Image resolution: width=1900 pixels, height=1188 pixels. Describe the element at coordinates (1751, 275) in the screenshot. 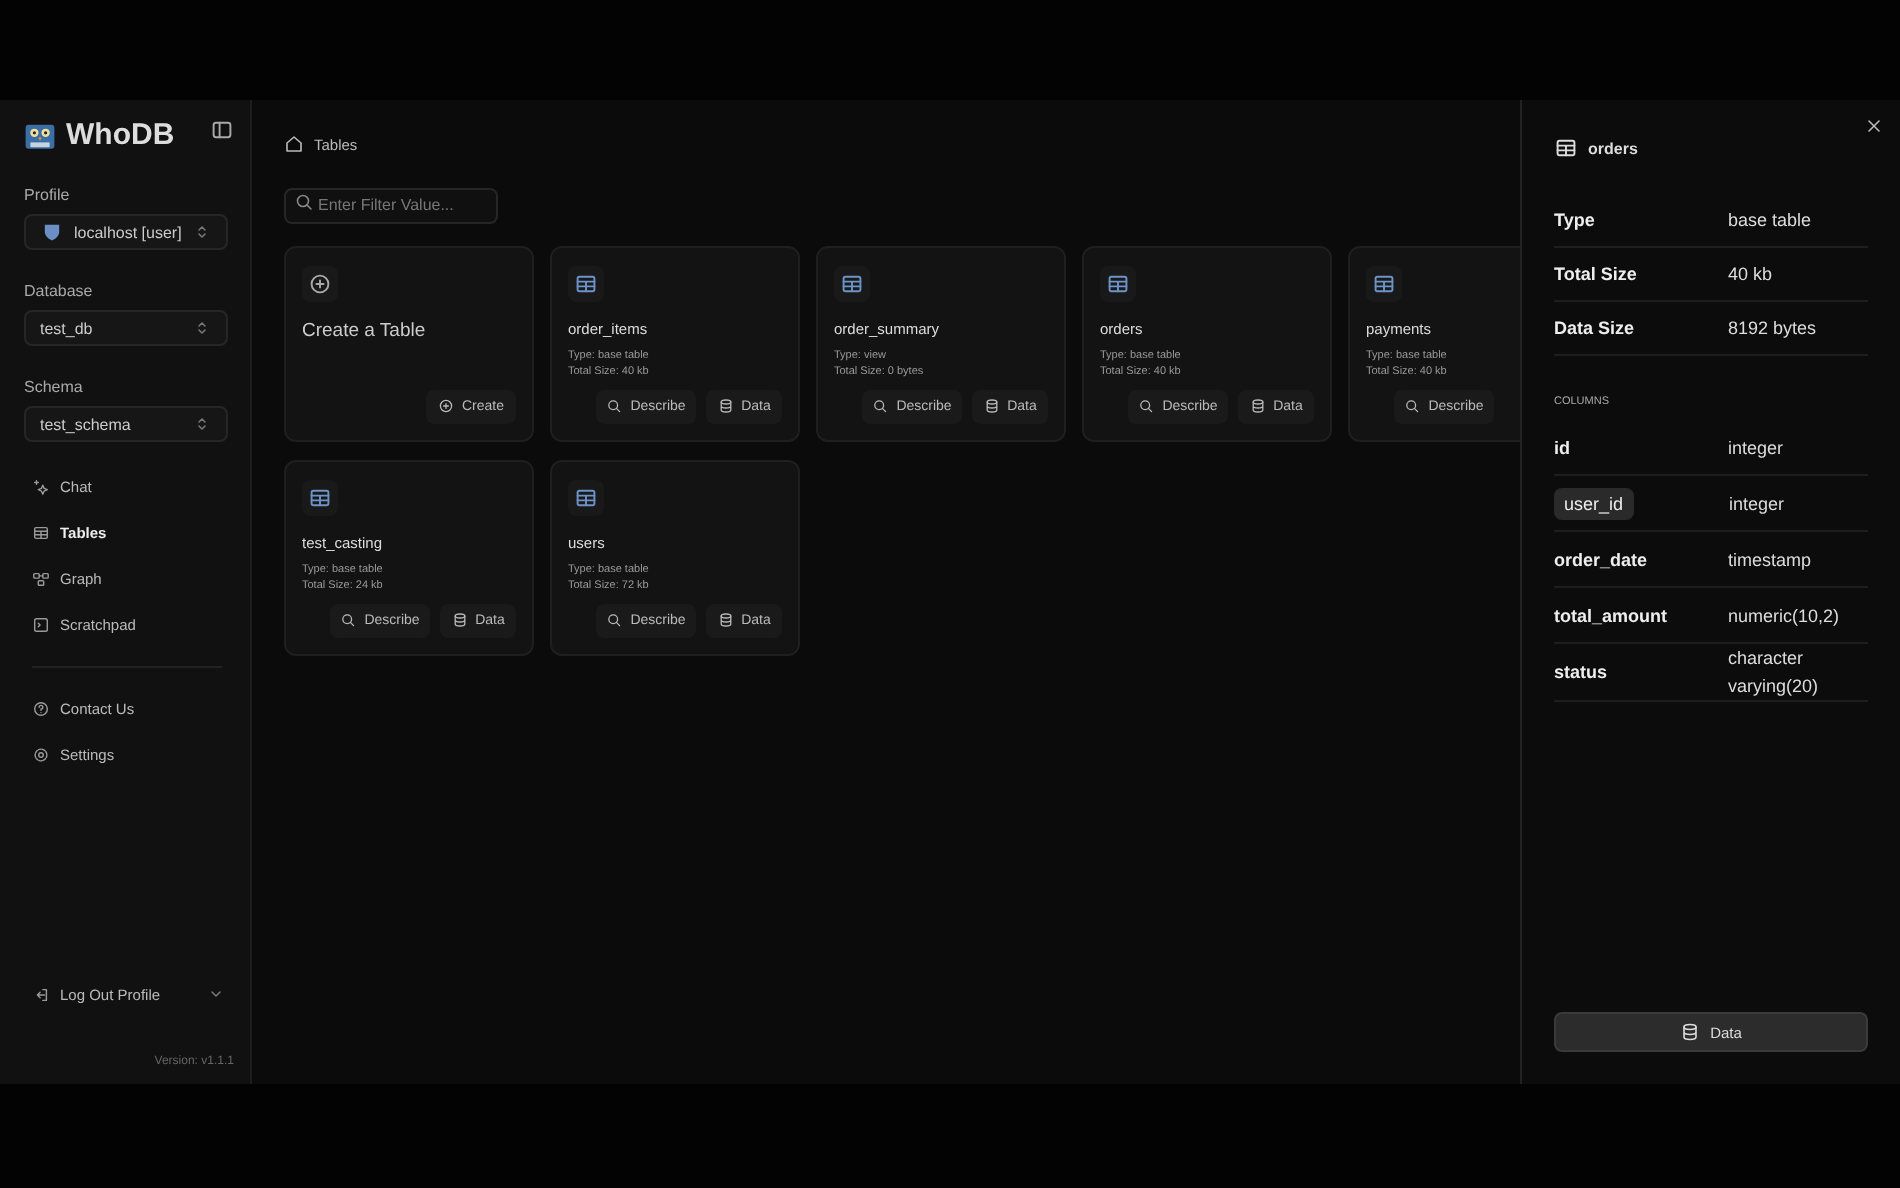

I see `property-value: 40 kb` at that location.